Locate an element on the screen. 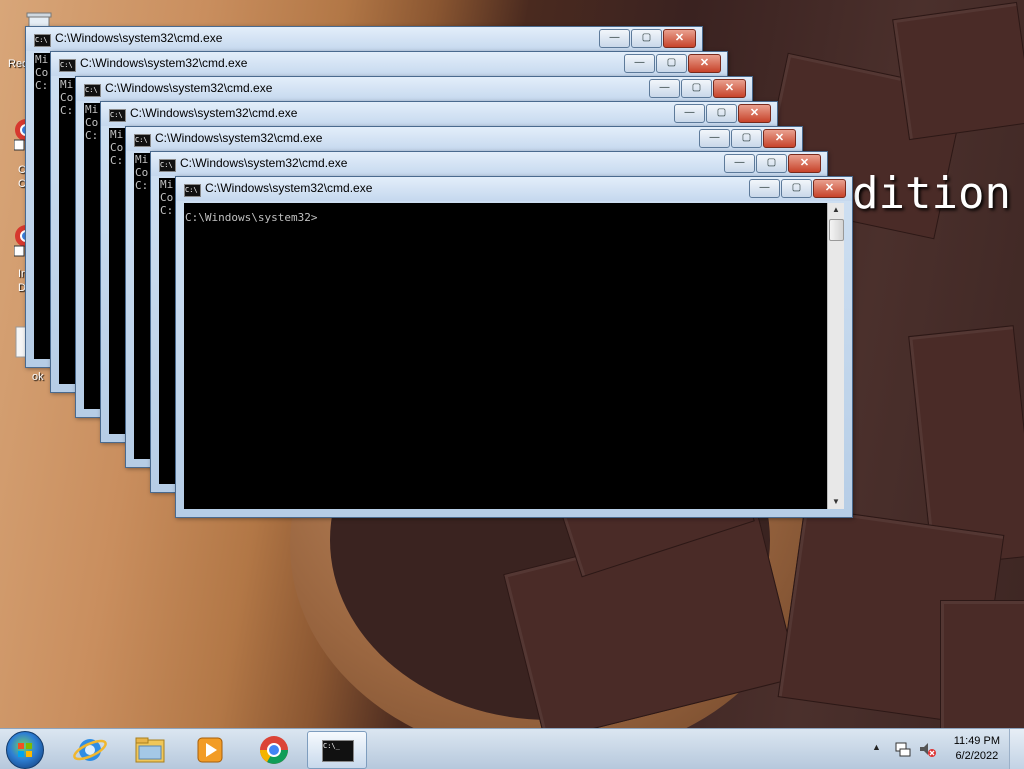 The height and width of the screenshot is (769, 1024). show-desktop-button is located at coordinates (1016, 749).